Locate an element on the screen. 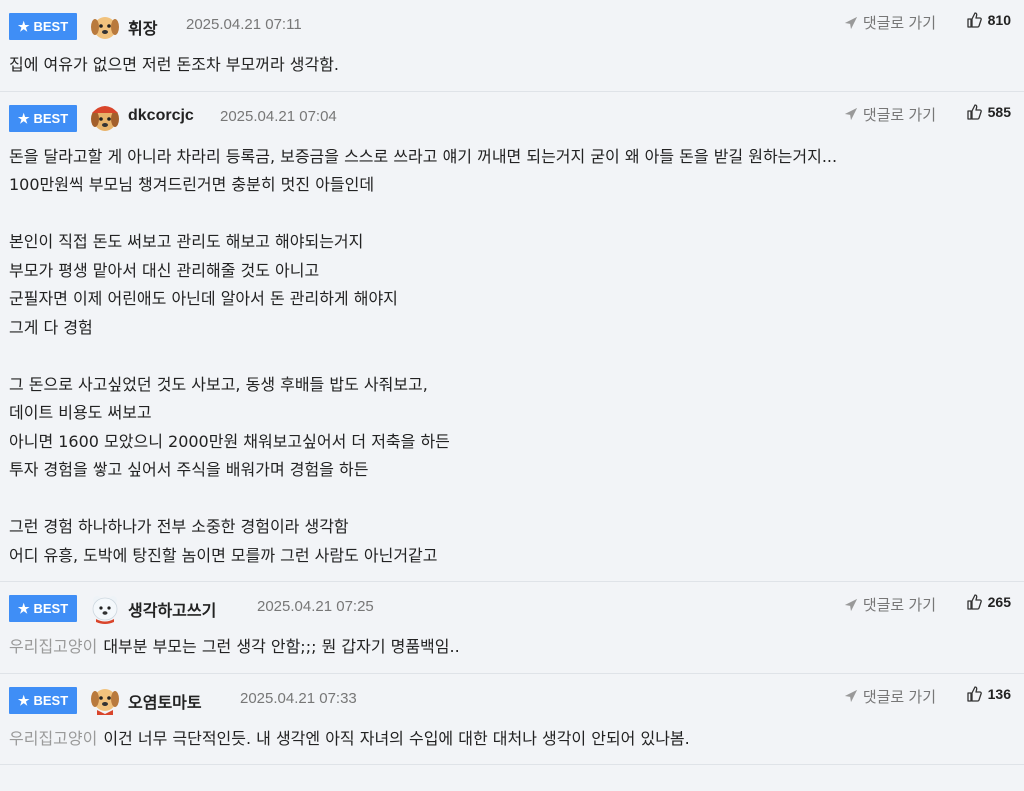 The image size is (1024, 791). comment-timestamp: 2025.04.21 07:33 is located at coordinates (298, 698).